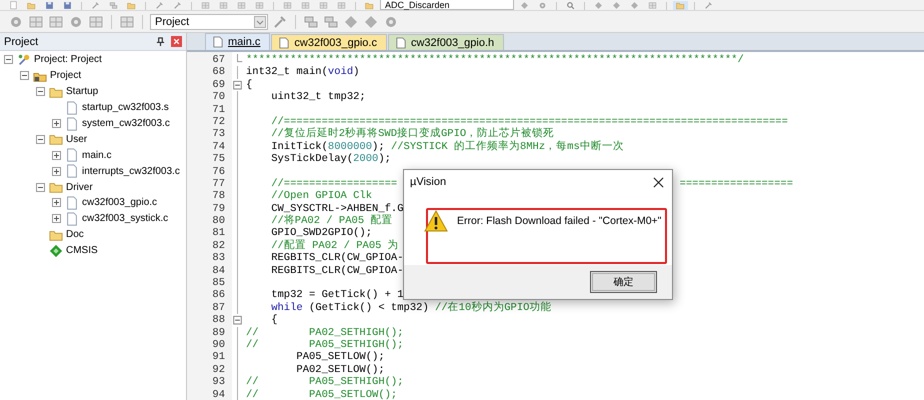 This screenshot has width=924, height=400. What do you see at coordinates (340, 370) in the screenshot?
I see `code-line: PA02_SETLOW();` at bounding box center [340, 370].